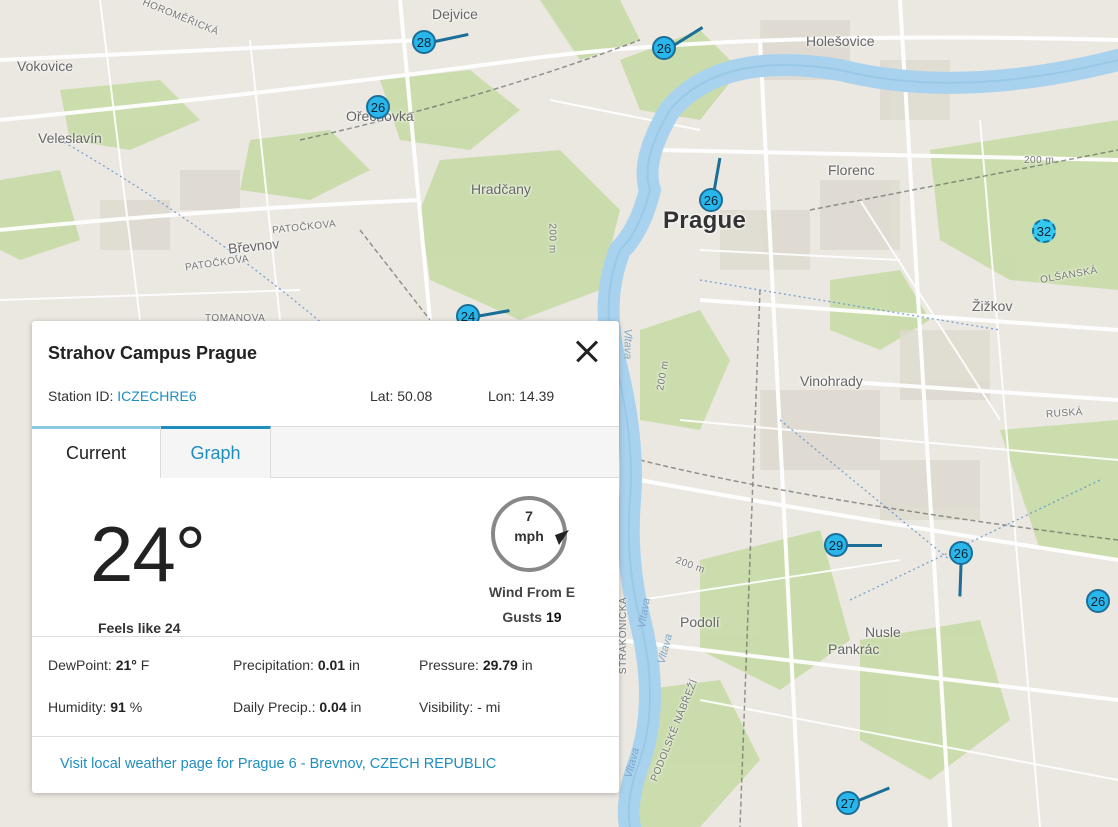 The image size is (1118, 827). I want to click on tab-graph: Graph, so click(216, 452).